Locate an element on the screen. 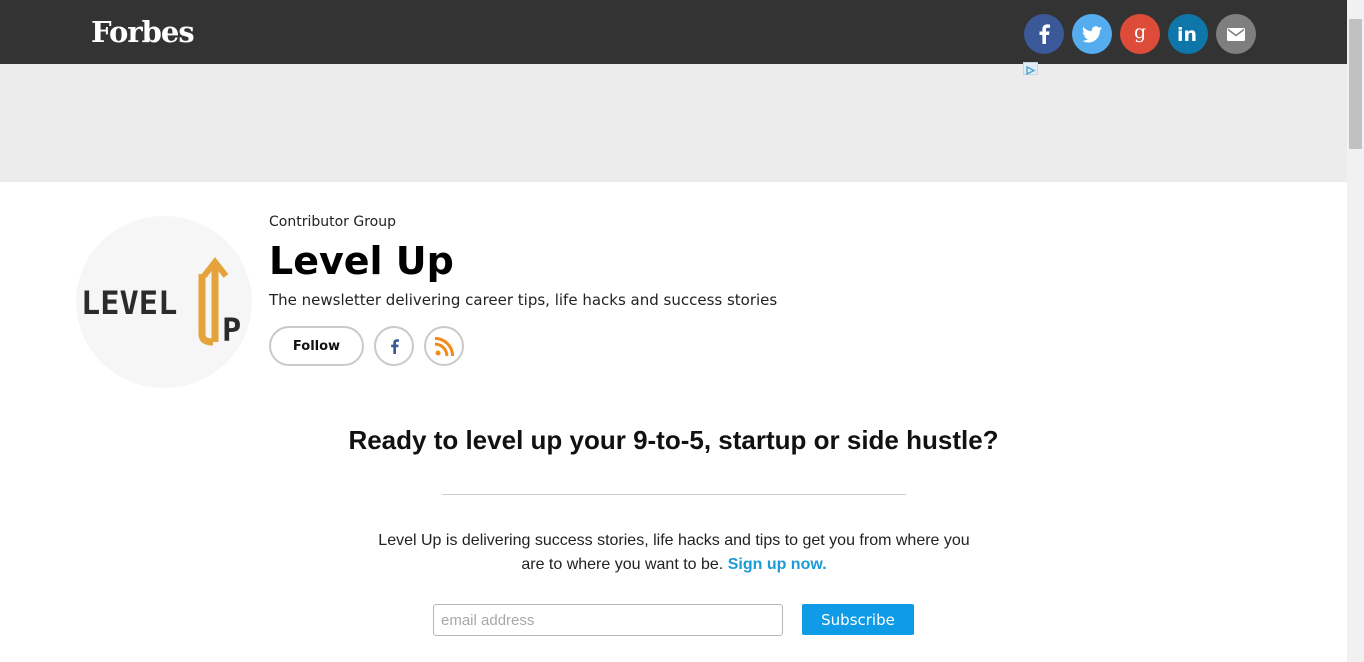 This screenshot has width=1364, height=662. linkedin-icon: in is located at coordinates (1187, 34).